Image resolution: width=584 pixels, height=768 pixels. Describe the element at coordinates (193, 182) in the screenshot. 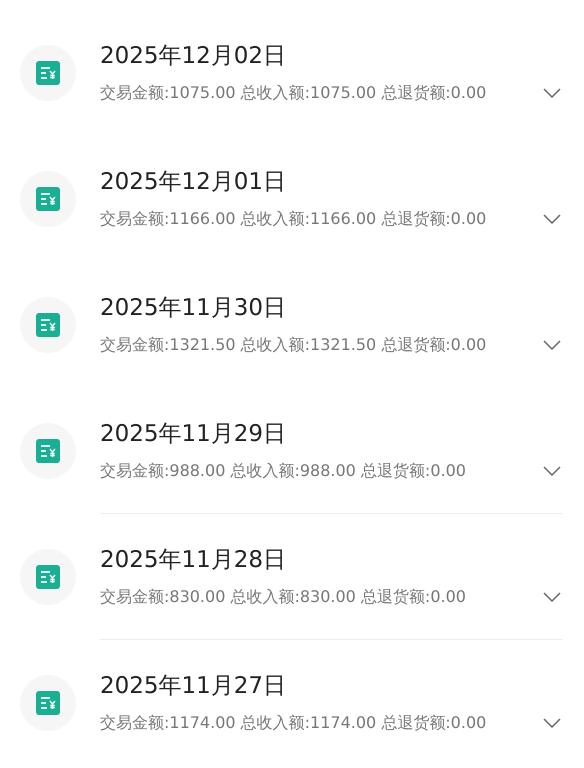

I see `record-date: 2025年12月01日` at that location.